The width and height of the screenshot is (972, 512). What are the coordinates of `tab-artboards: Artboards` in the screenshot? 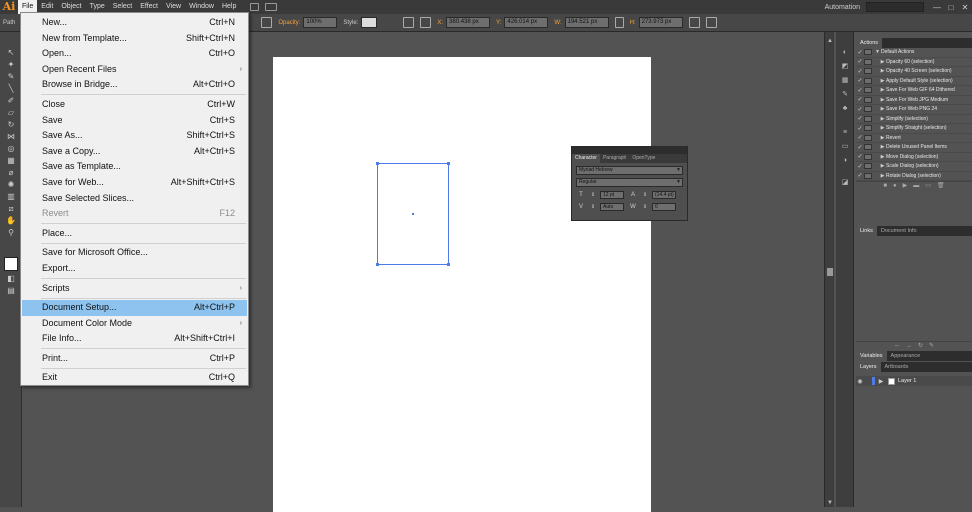 It's located at (897, 367).